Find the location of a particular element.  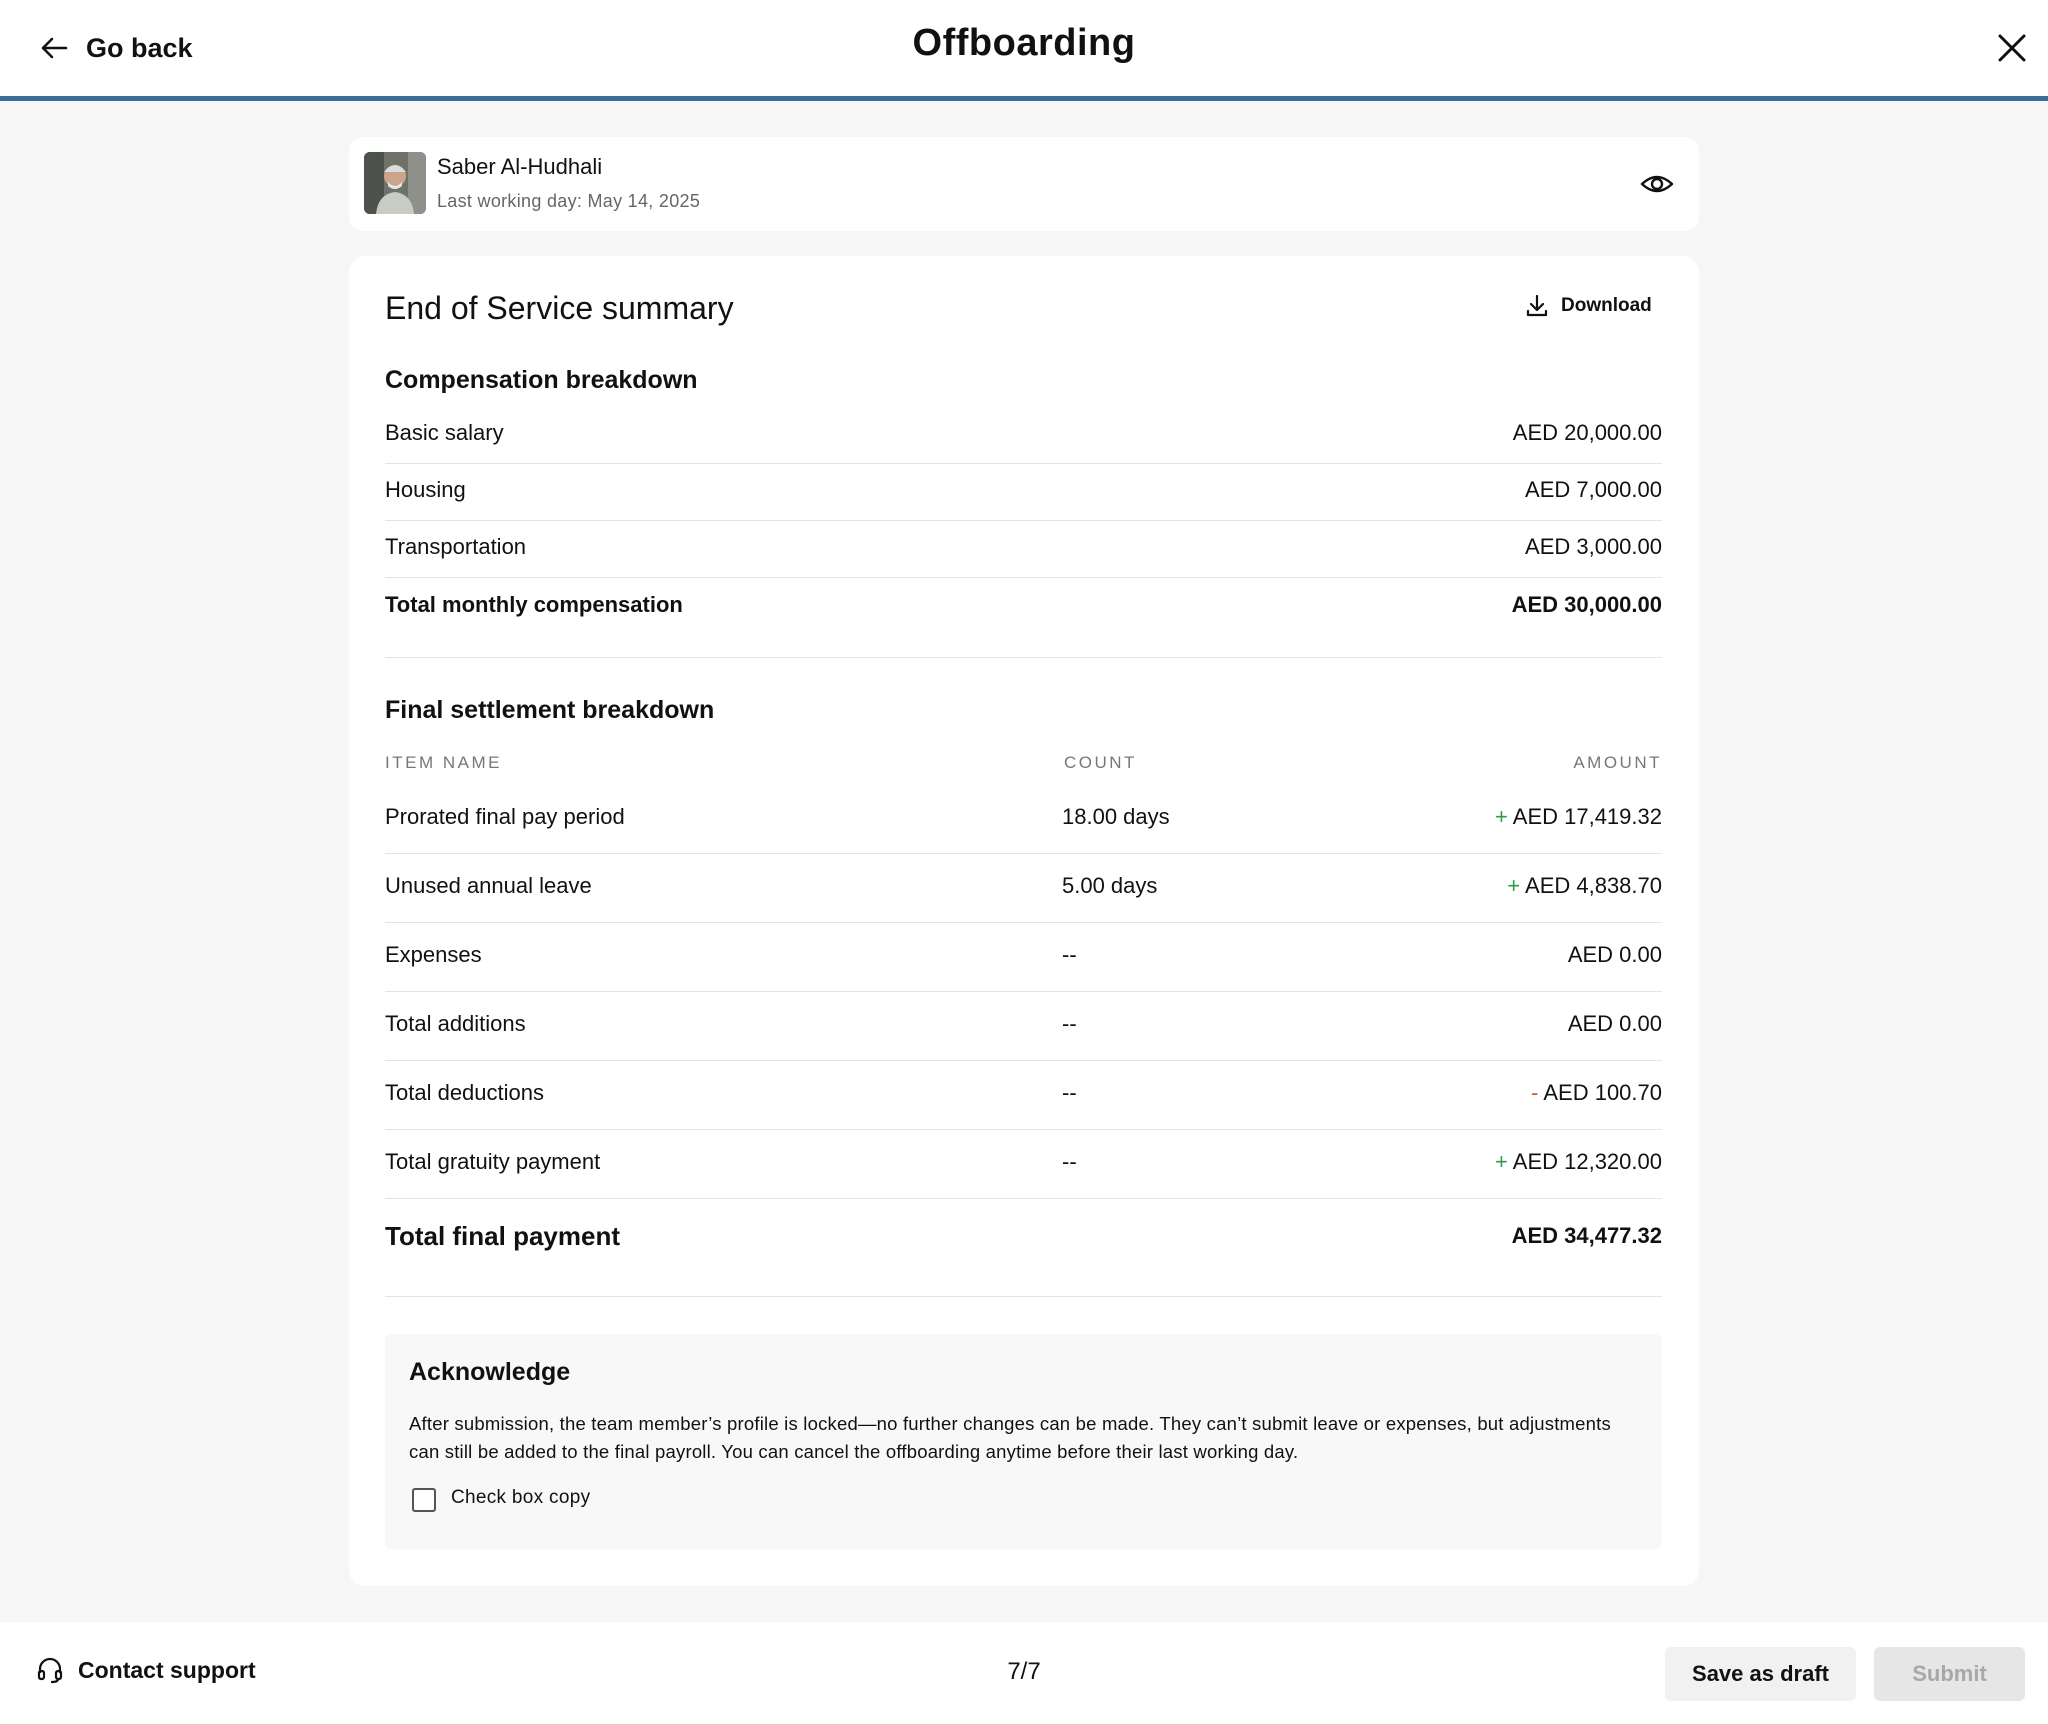

acknowledge-checkbox is located at coordinates (424, 1500).